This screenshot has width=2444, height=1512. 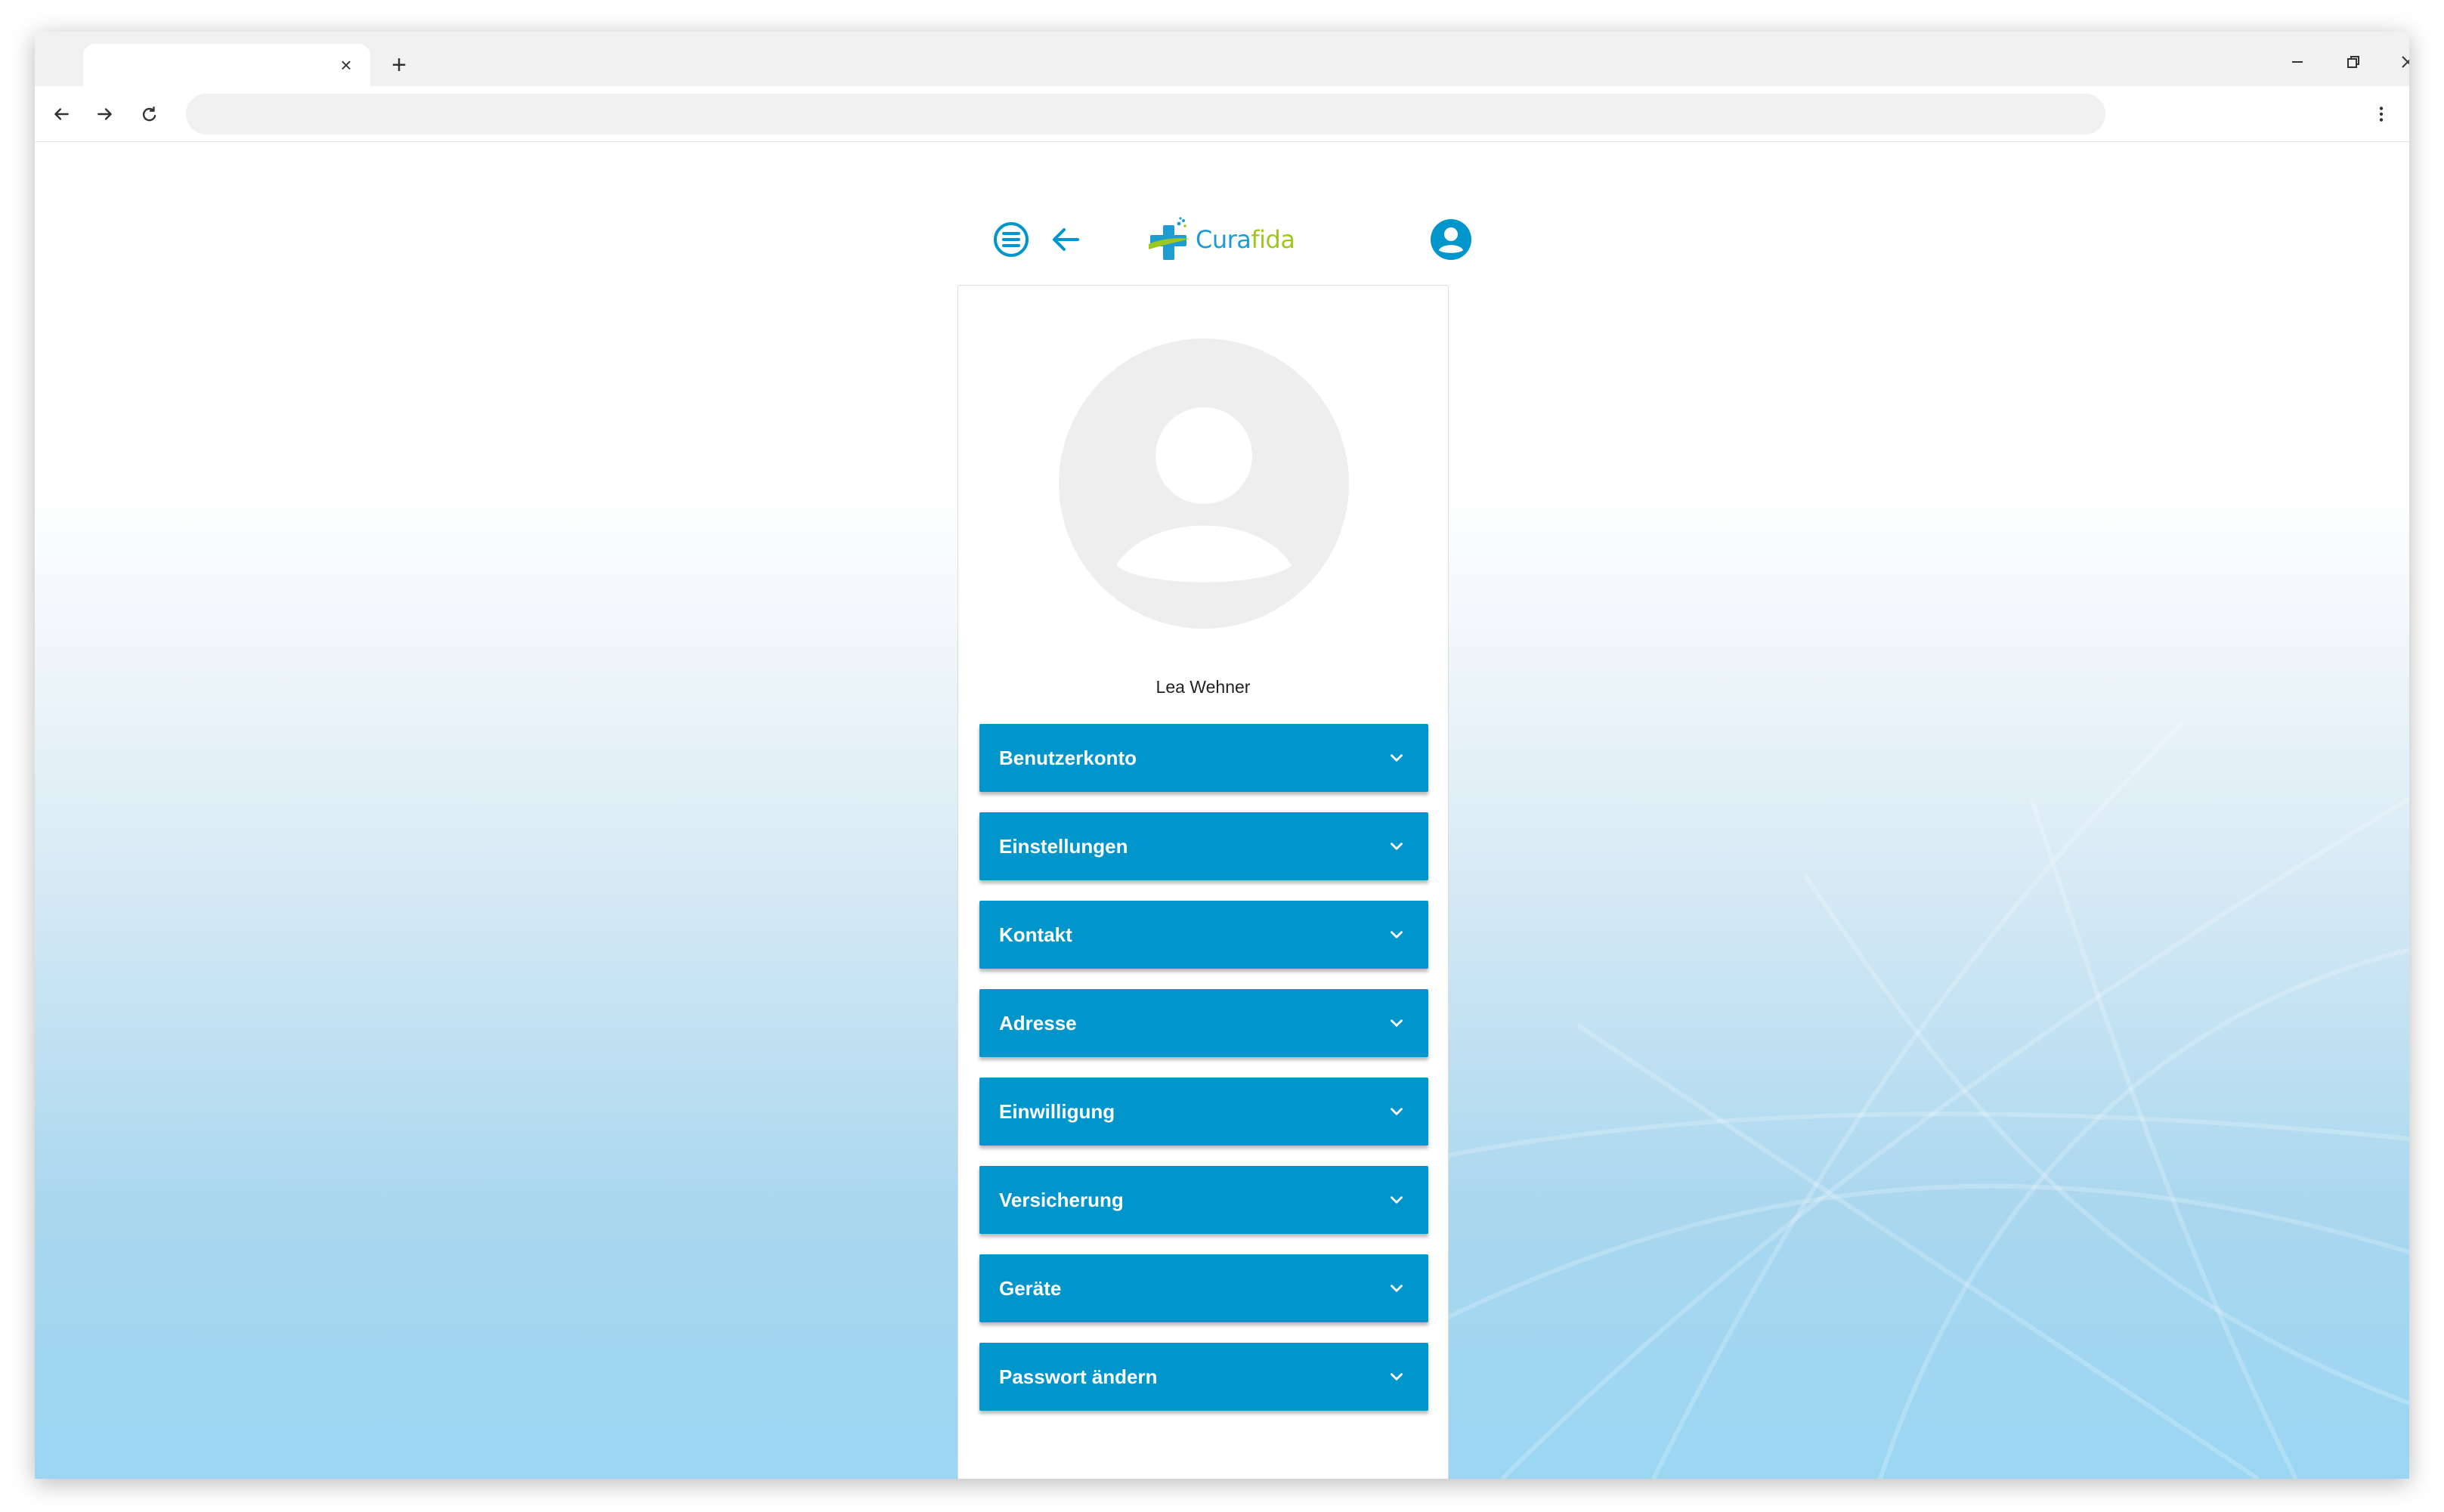 What do you see at coordinates (1204, 758) in the screenshot?
I see `accordion-benutzerkonto: Benutzerkonto` at bounding box center [1204, 758].